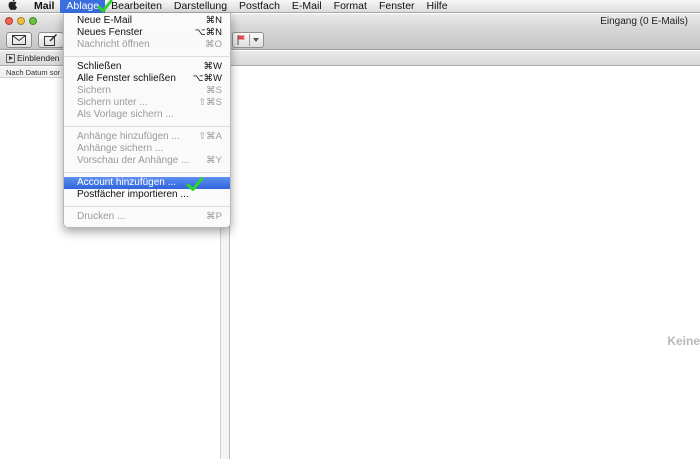 The height and width of the screenshot is (459, 700). Describe the element at coordinates (147, 79) in the screenshot. I see `menu-item-close-all: Alle Fenster schließen ⌥⌘W` at that location.